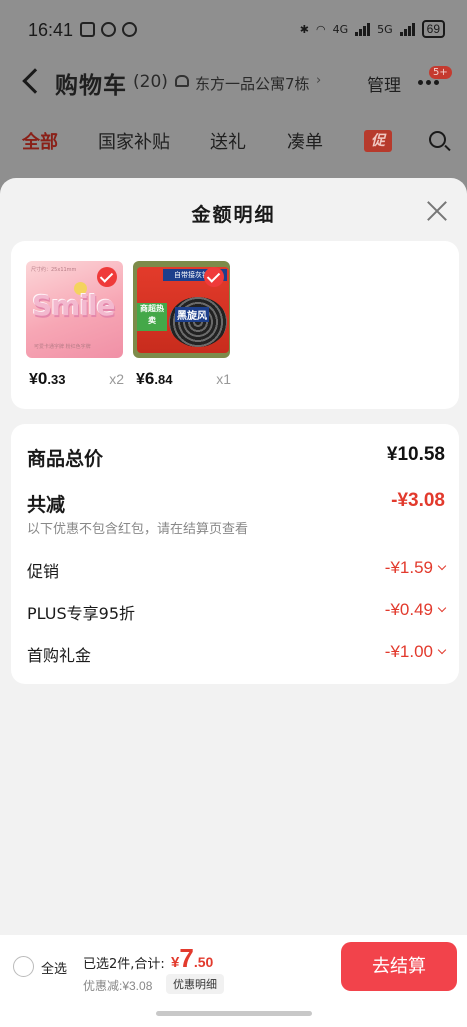  What do you see at coordinates (318, 80) in the screenshot?
I see `chevron-right-icon: ›` at bounding box center [318, 80].